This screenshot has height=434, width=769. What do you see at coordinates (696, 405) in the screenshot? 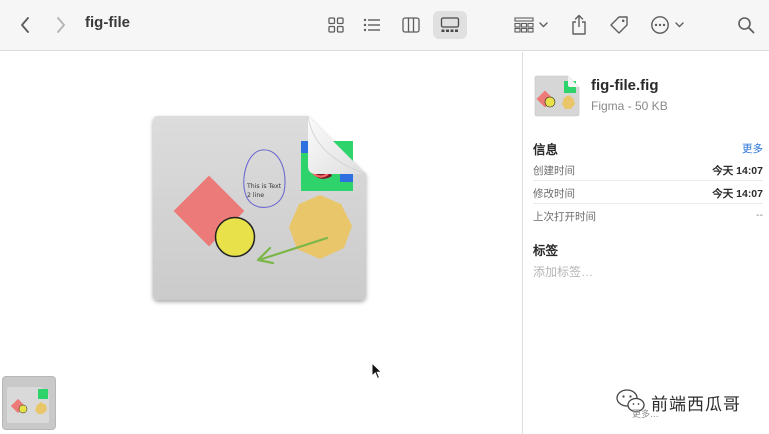
I see `watermark-text: 前端西瓜哥` at bounding box center [696, 405].